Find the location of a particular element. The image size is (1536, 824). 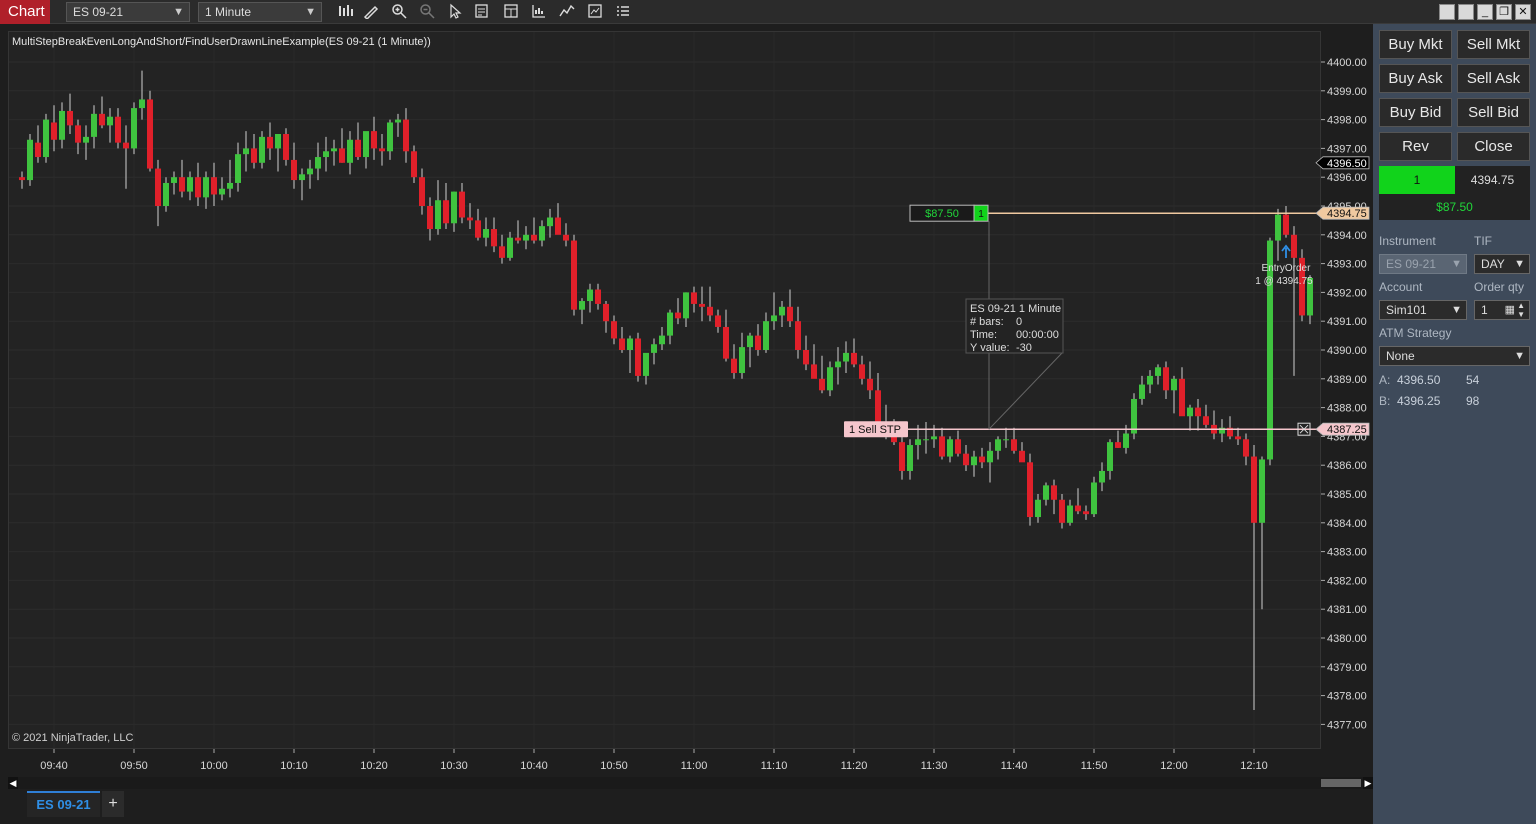

time-tick-label: 10:50 is located at coordinates (614, 766).